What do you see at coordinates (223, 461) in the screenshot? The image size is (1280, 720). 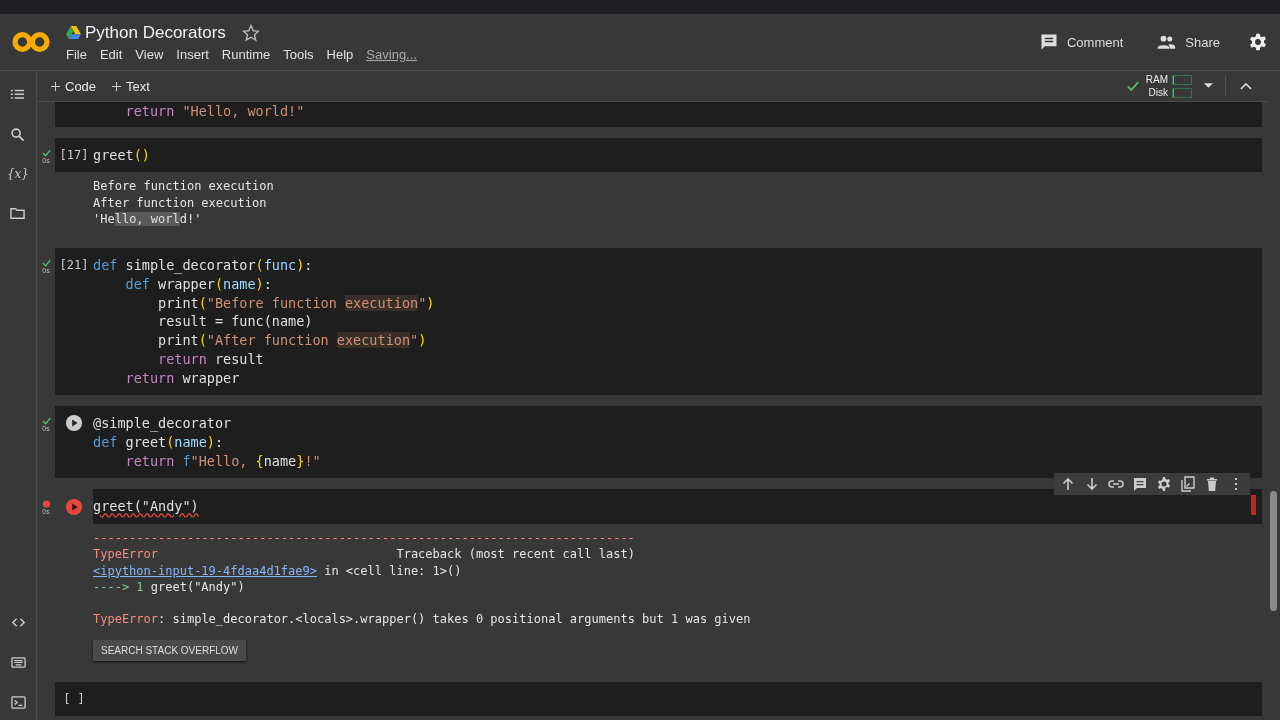 I see `code-line: return f"Hello, {name}!"` at bounding box center [223, 461].